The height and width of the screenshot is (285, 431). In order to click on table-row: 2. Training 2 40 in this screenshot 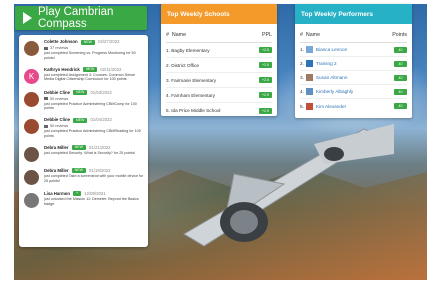, I will do `click(353, 64)`.